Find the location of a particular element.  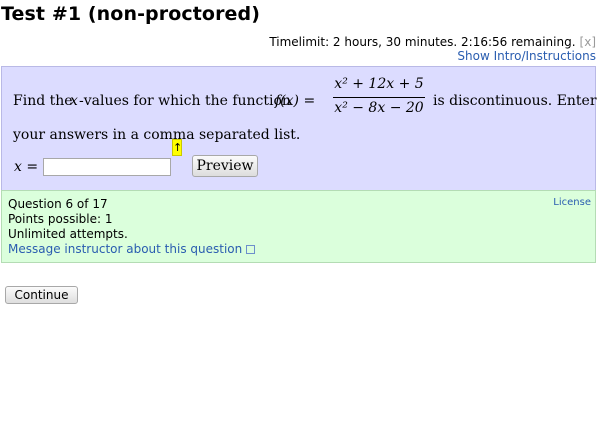

entry-tip-arrow-icon: ↑ is located at coordinates (177, 147).